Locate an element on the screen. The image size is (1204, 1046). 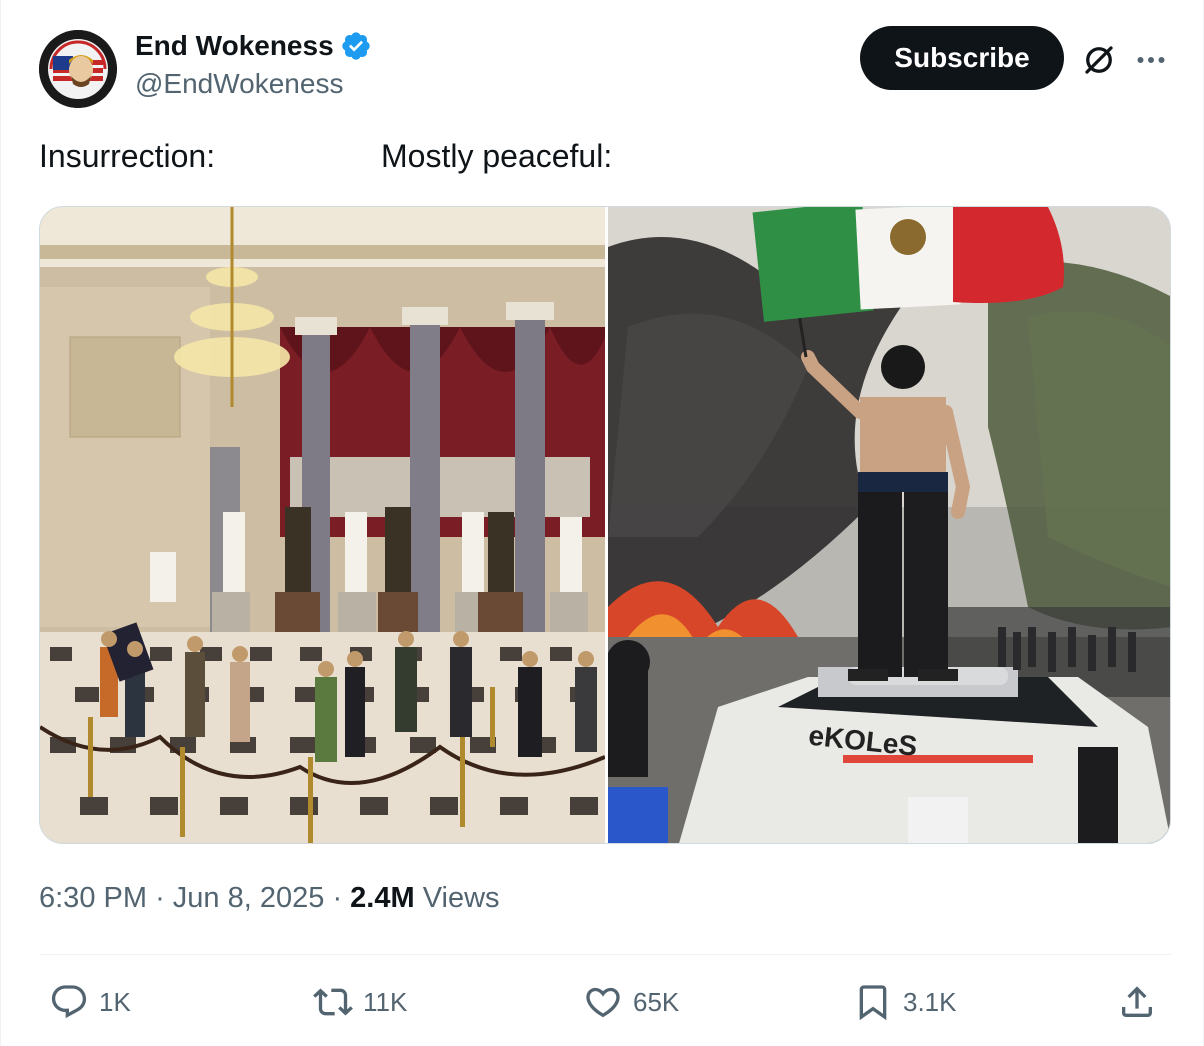
avatar-logo-icon is located at coordinates (78, 69).